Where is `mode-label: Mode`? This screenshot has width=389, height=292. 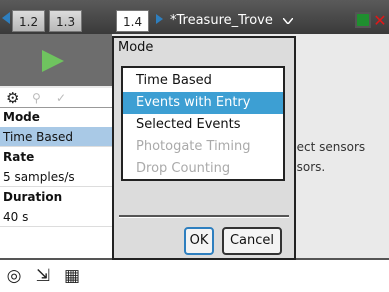
mode-label: Mode is located at coordinates (56, 117).